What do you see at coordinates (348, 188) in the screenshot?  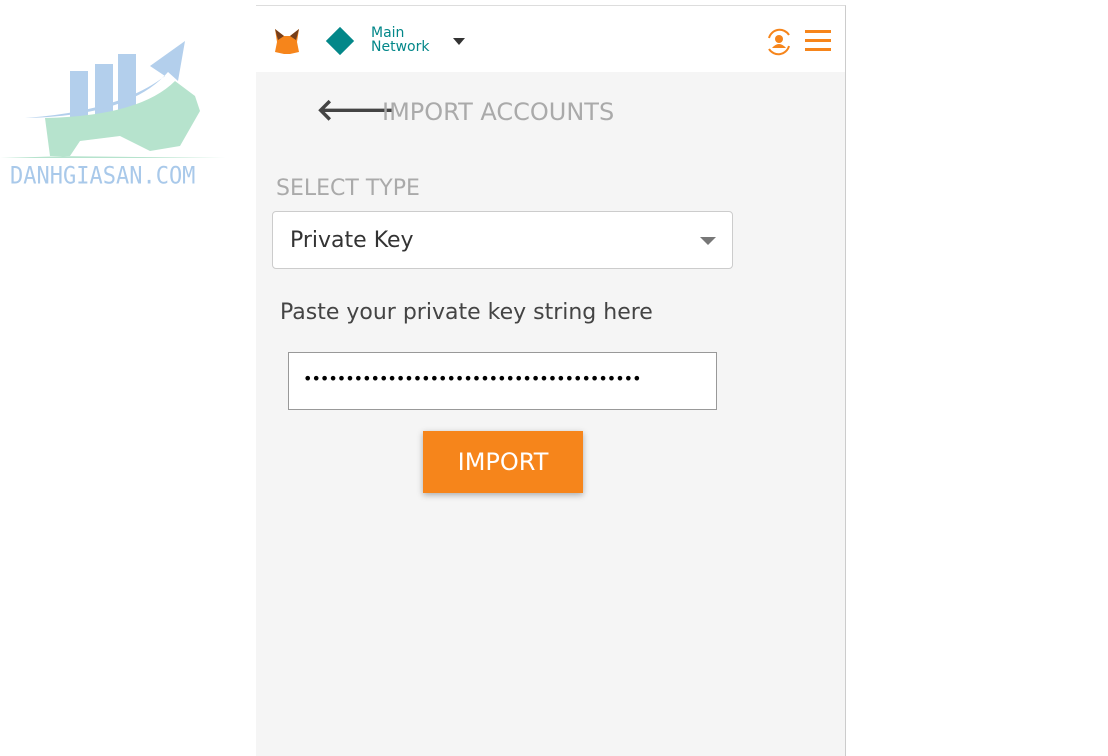 I see `select-type-label: SELECT TYPE` at bounding box center [348, 188].